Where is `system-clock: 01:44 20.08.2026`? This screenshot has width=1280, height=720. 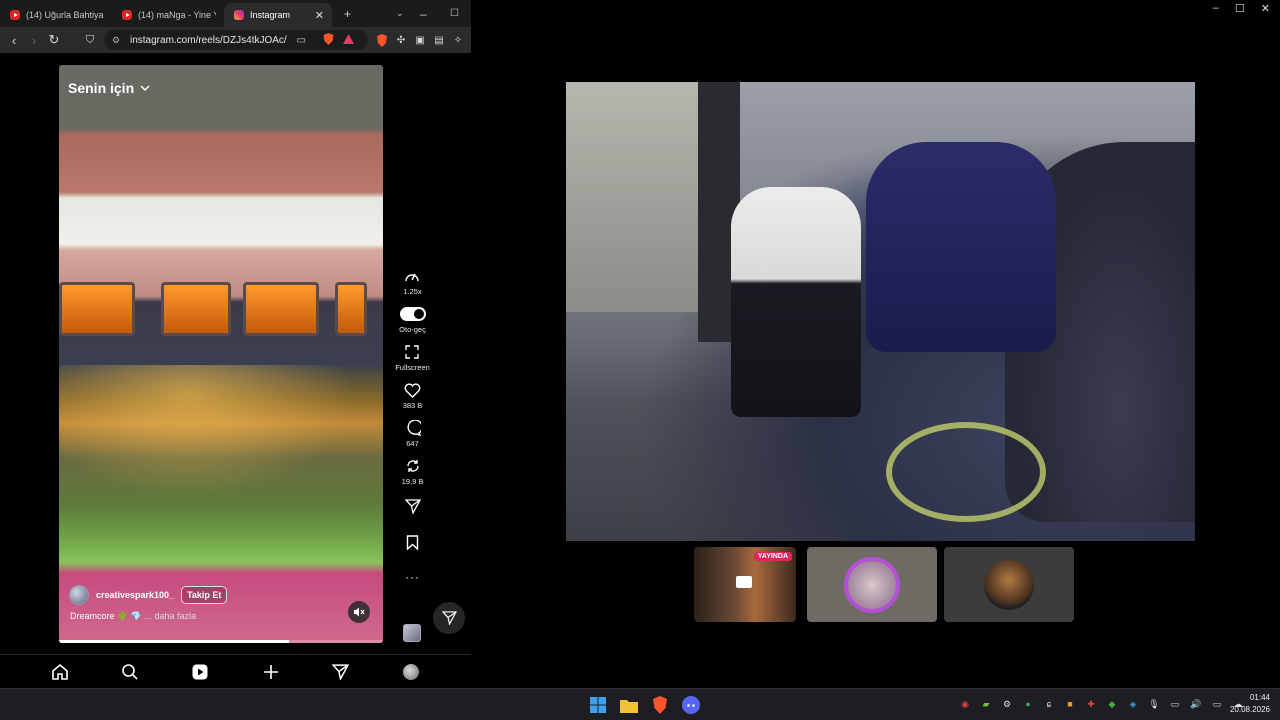
system-clock: 01:44 20.08.2026 is located at coordinates (1250, 704).